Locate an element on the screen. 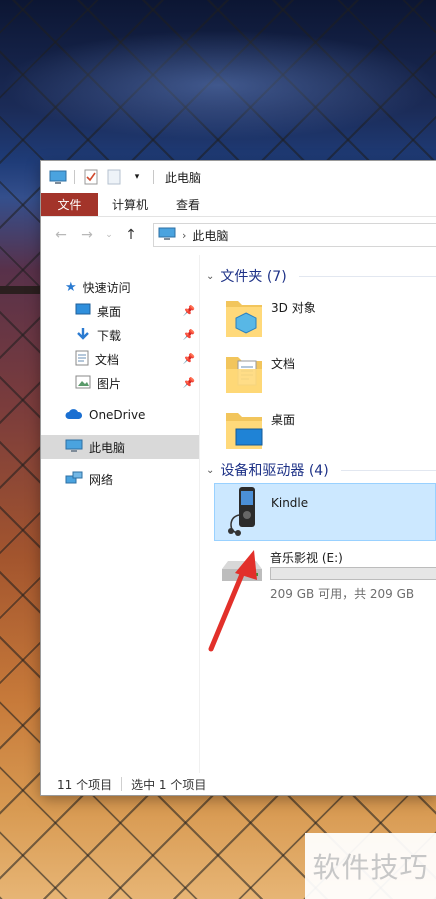  nav-item-downloads: 下载 📌 is located at coordinates (120, 335).